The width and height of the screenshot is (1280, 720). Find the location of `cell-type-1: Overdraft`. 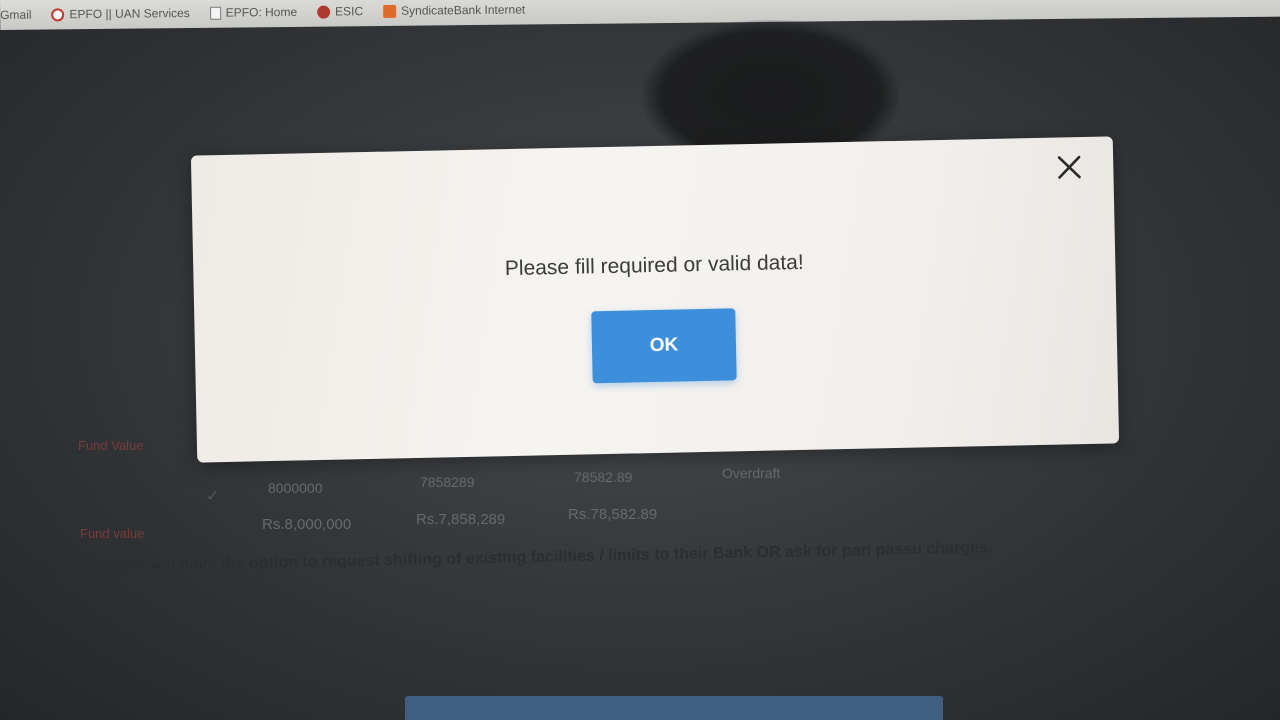

cell-type-1: Overdraft is located at coordinates (751, 473).